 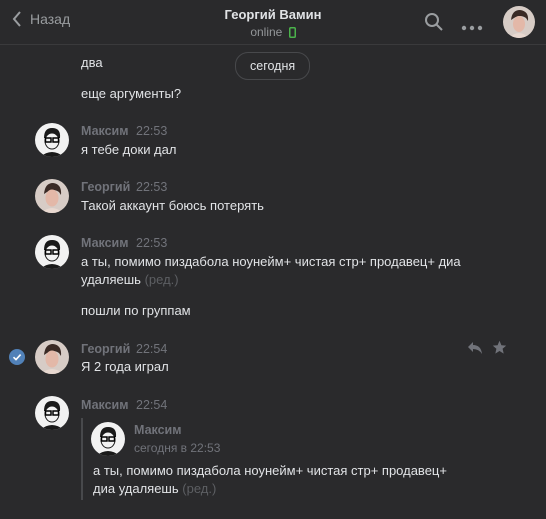 I want to click on chat-header: Назад Георгий Вамин online, so click(x=273, y=22).